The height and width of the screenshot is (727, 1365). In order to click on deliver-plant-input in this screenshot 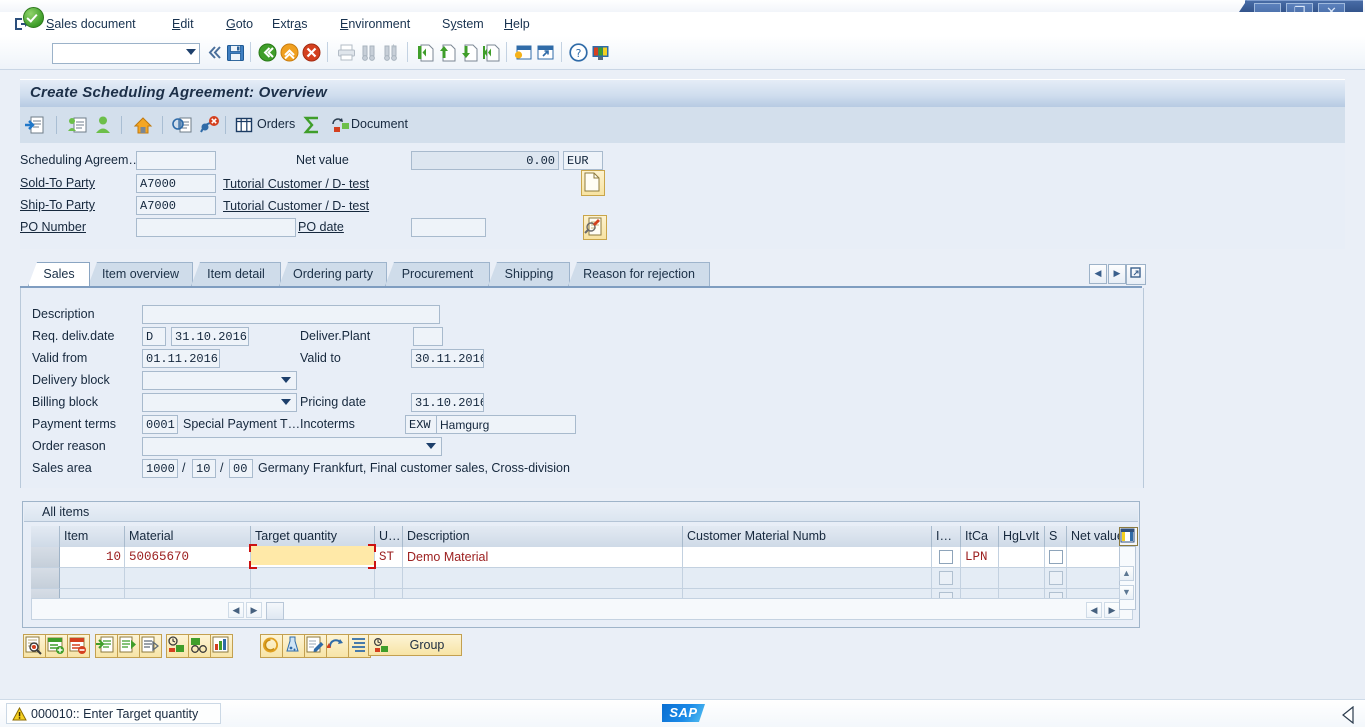, I will do `click(428, 336)`.